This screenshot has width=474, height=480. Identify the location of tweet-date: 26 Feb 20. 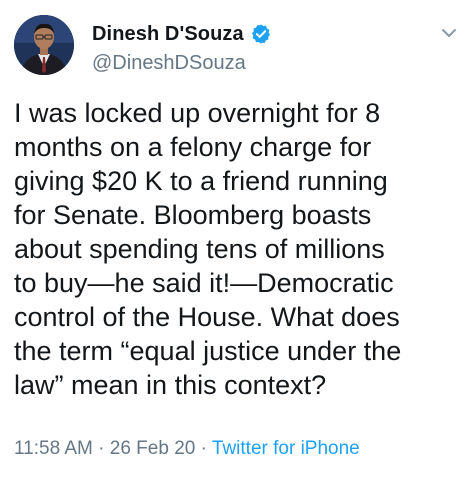
(153, 448).